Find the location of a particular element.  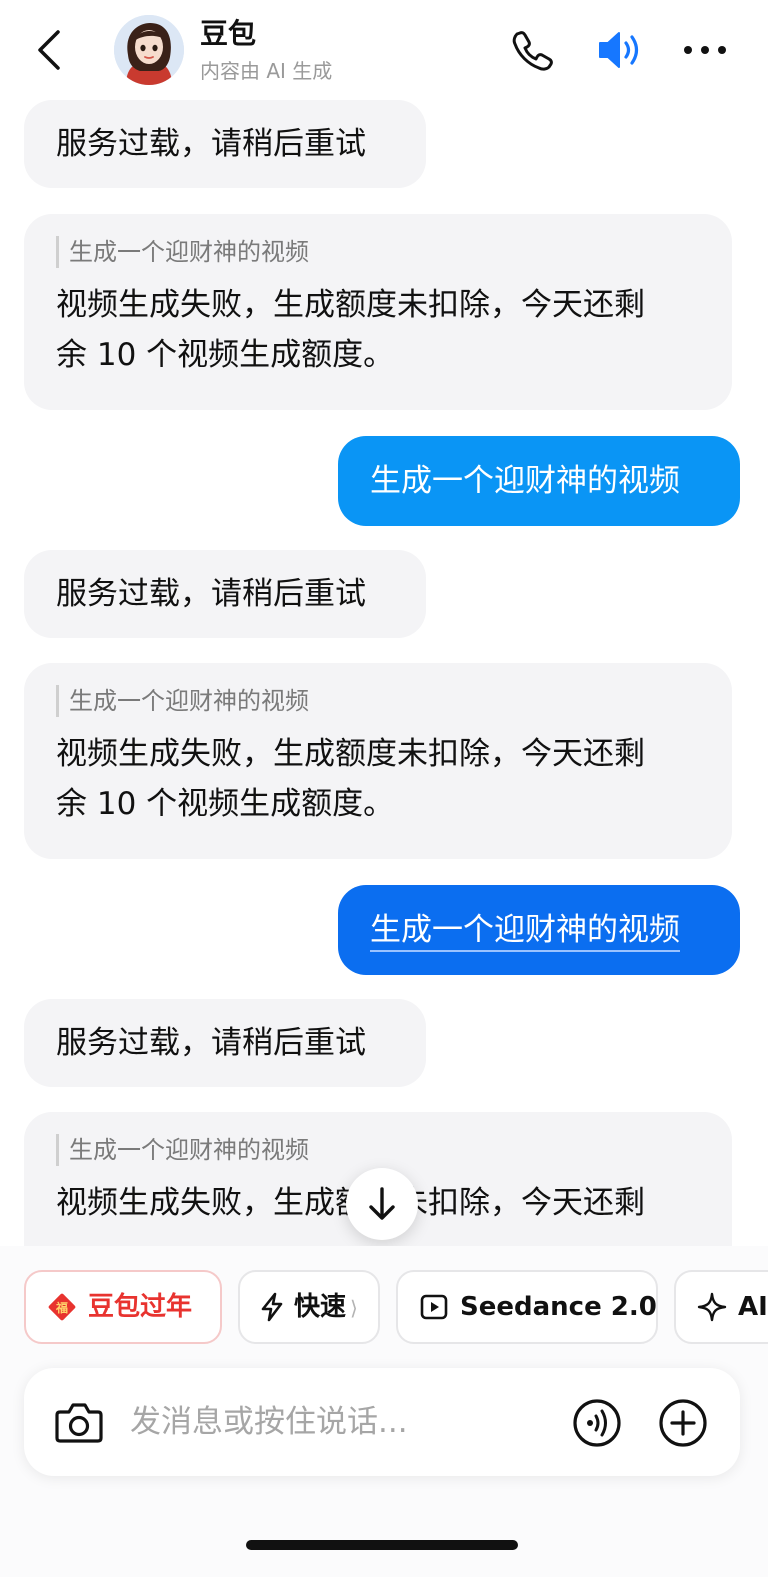

svg-text: 福 is located at coordinates (61, 1307).